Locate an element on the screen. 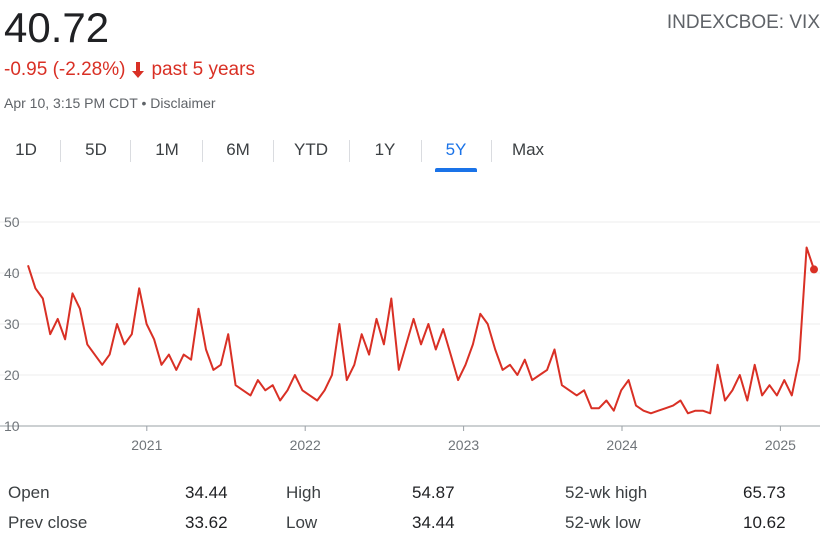  stat-label-52wk-high: 52-wk high is located at coordinates (606, 492).